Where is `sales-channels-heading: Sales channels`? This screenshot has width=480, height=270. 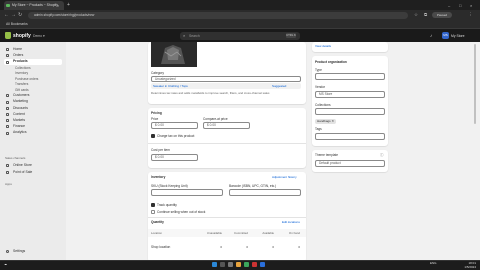 sales-channels-heading: Sales channels is located at coordinates (15, 158).